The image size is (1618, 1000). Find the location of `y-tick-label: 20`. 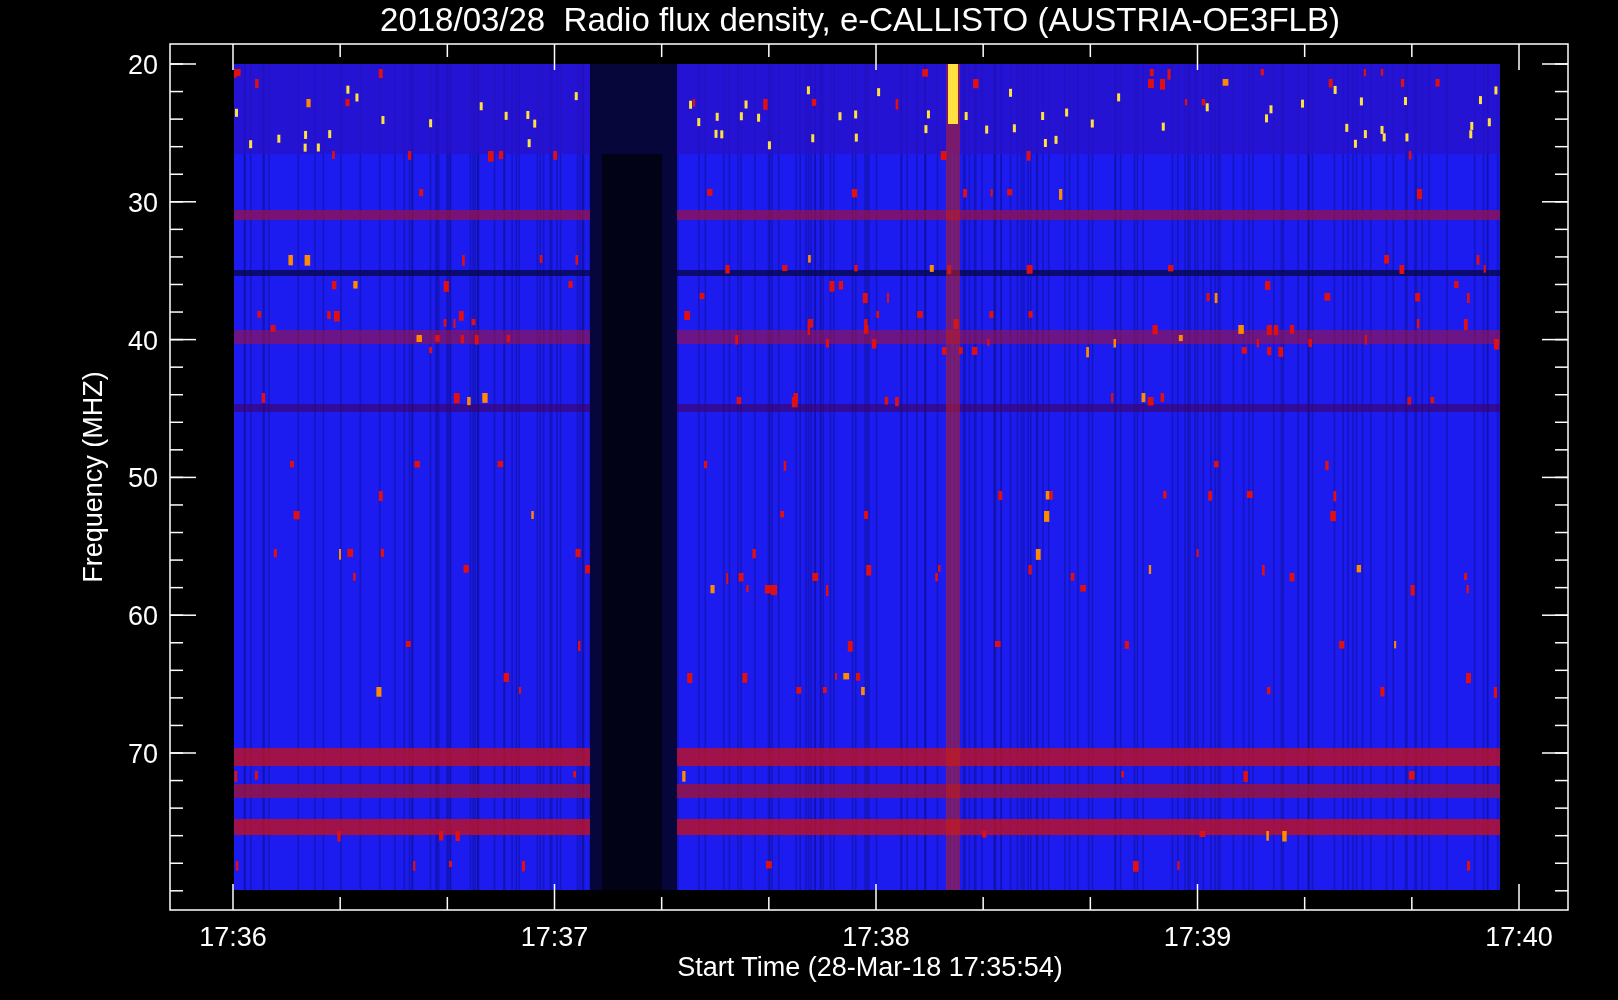

y-tick-label: 20 is located at coordinates (142, 65).